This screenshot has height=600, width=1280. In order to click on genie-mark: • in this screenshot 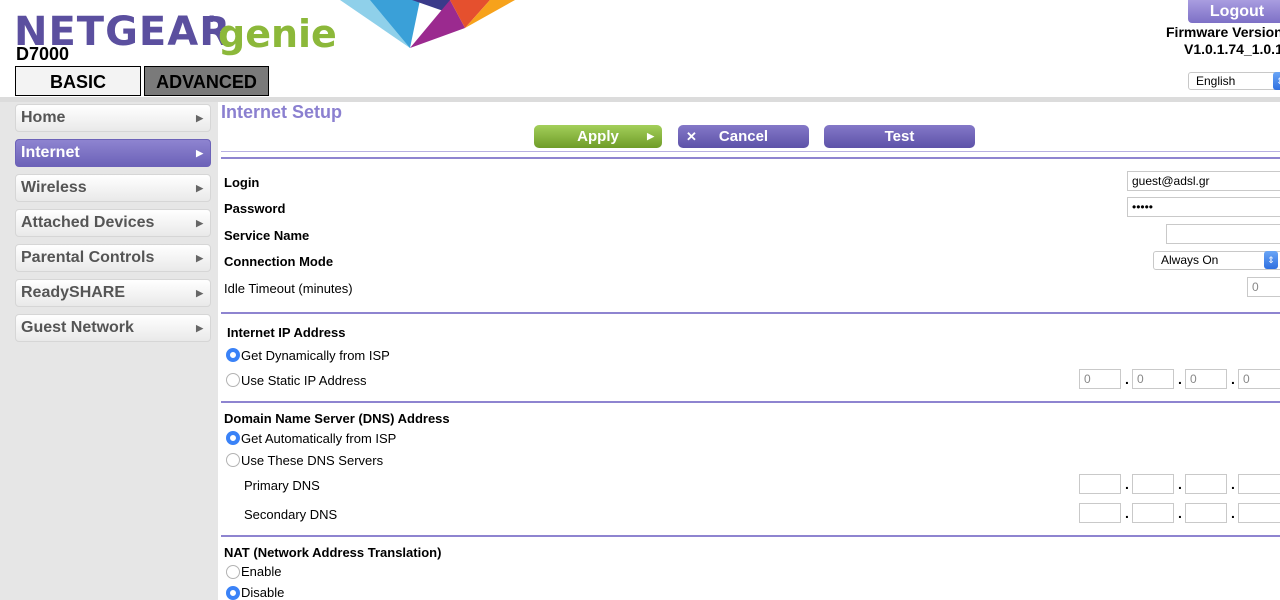, I will do `click(318, 31)`.